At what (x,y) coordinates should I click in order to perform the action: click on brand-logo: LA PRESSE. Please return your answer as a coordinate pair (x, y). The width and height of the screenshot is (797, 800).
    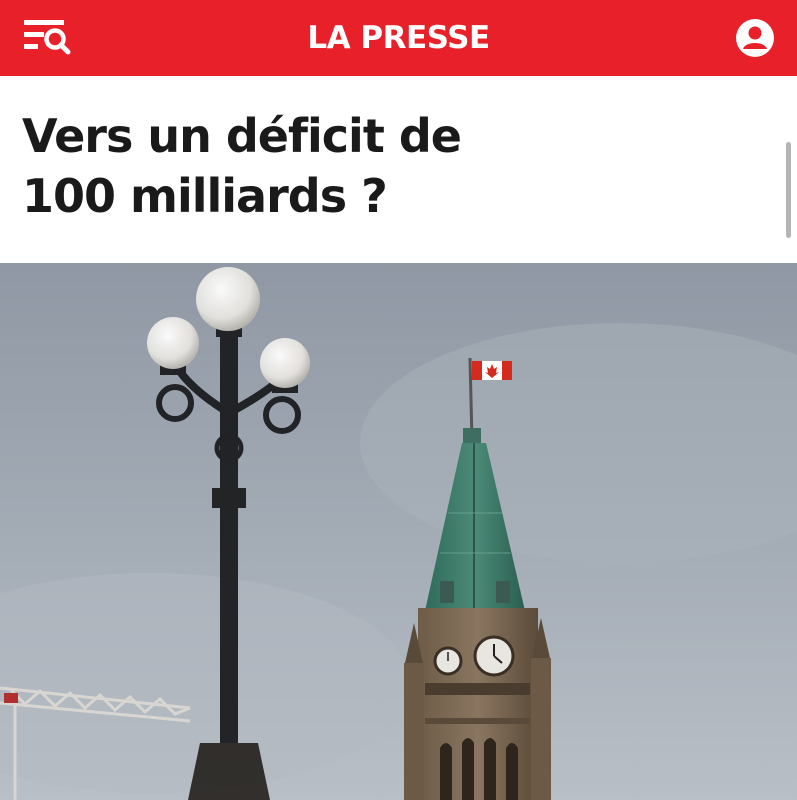
    Looking at the image, I should click on (398, 38).